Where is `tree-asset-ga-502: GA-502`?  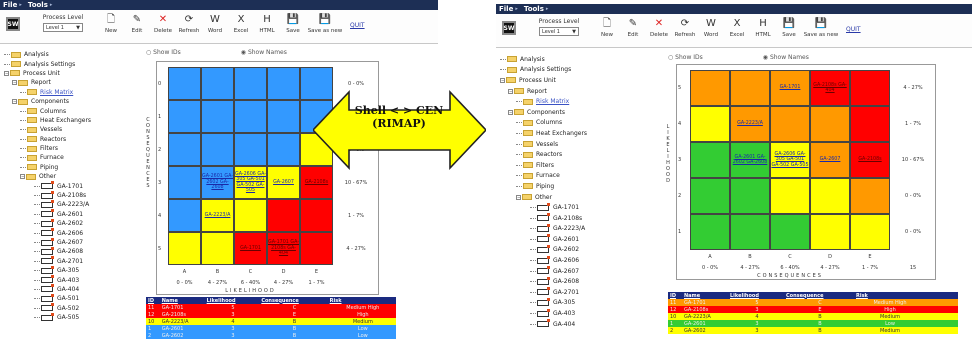
tree-asset-ga-502: GA-502 is located at coordinates (74, 308).